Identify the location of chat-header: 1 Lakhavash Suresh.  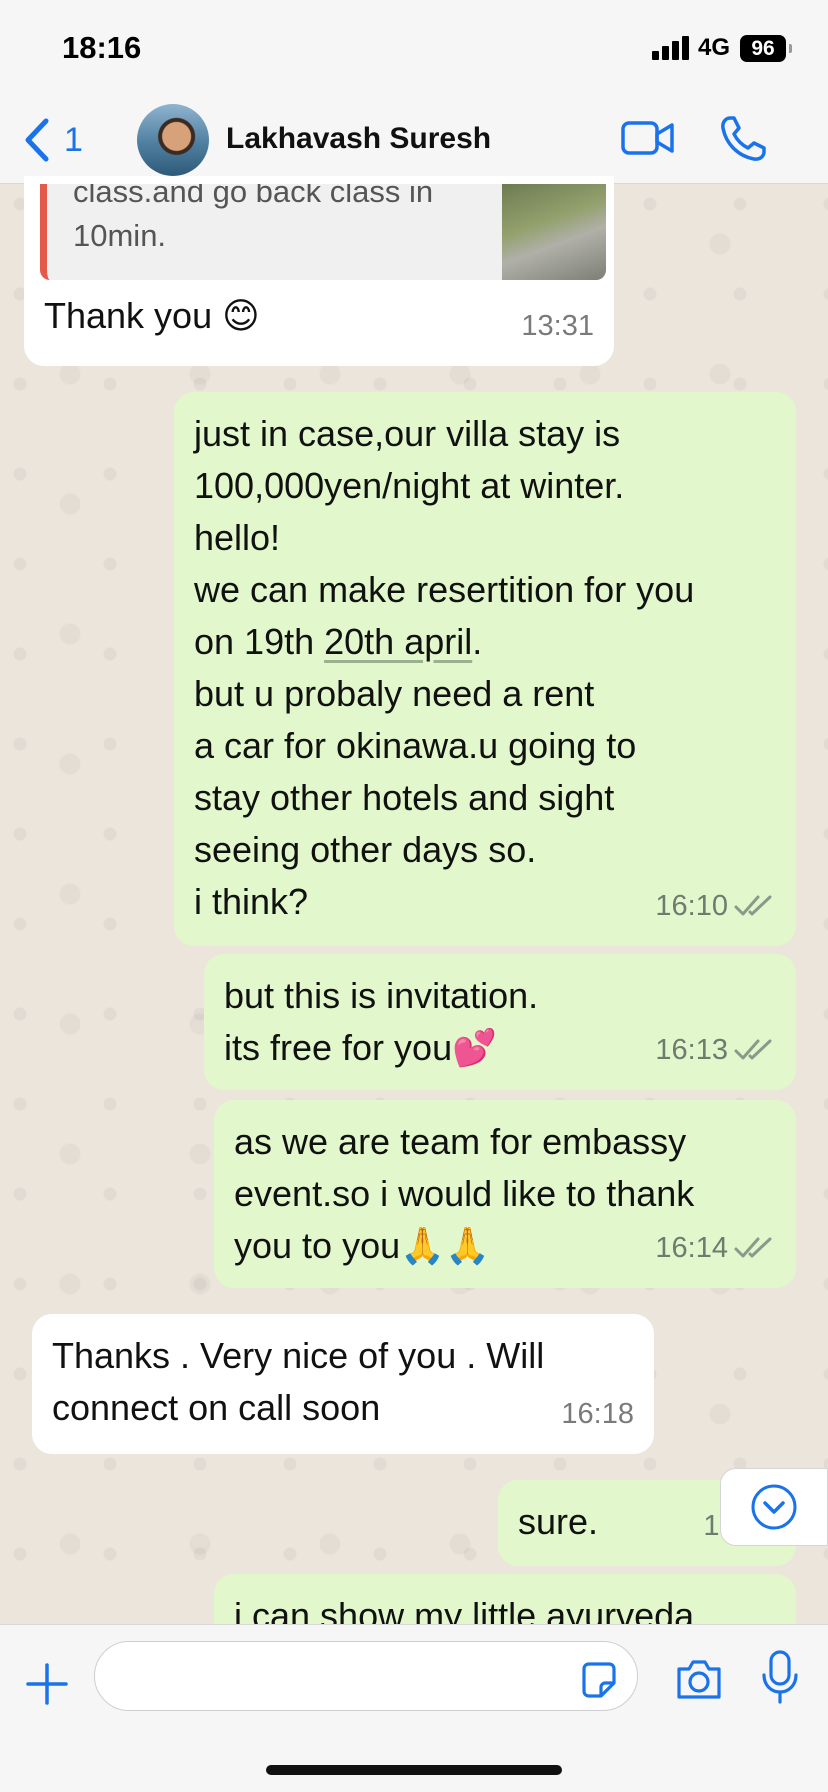
(414, 142).